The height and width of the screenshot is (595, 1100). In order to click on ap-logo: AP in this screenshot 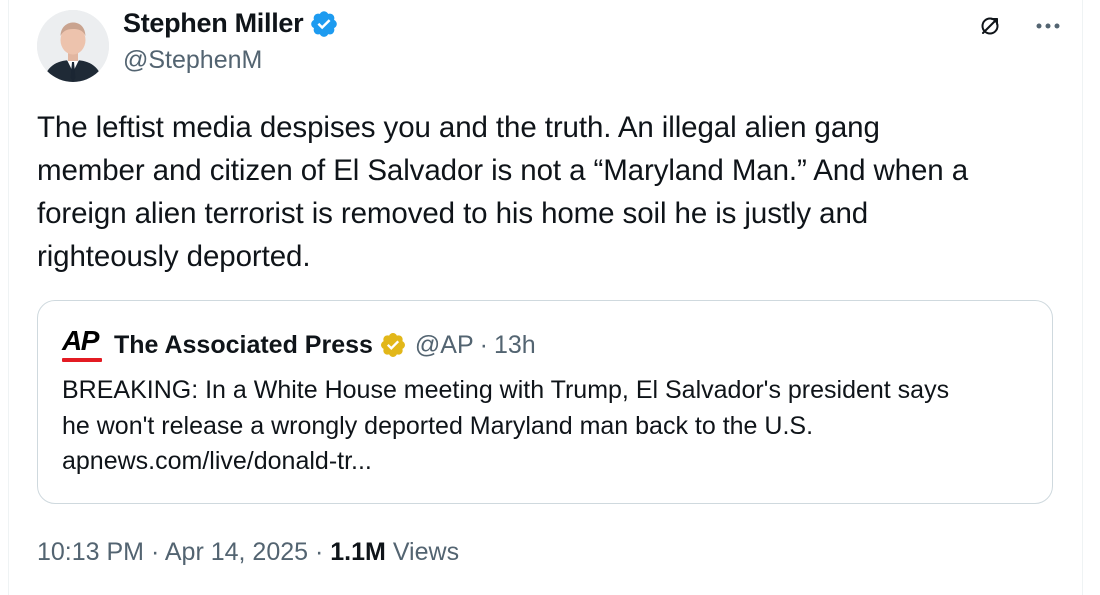, I will do `click(83, 344)`.